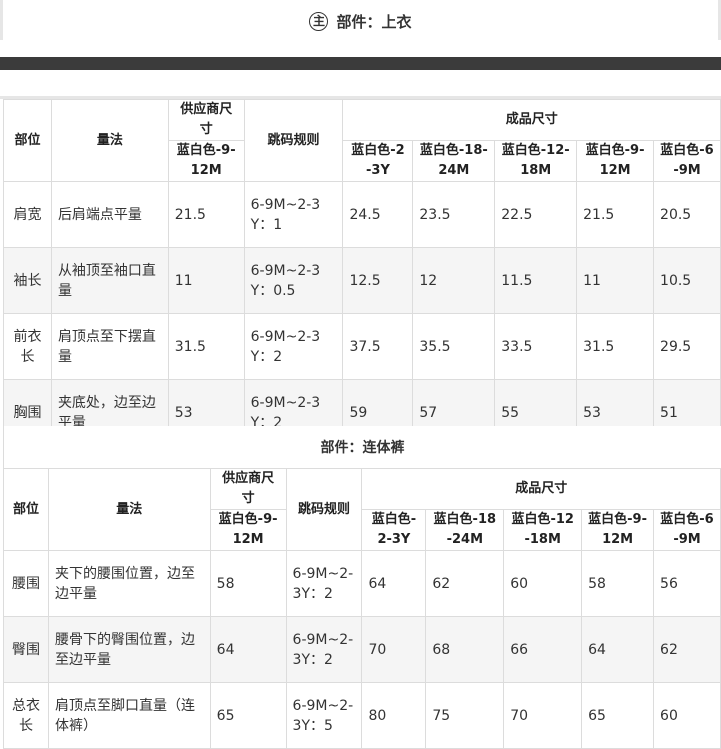 Image resolution: width=721 pixels, height=749 pixels. What do you see at coordinates (687, 280) in the screenshot?
I see `cell-size-value: 10.5` at bounding box center [687, 280].